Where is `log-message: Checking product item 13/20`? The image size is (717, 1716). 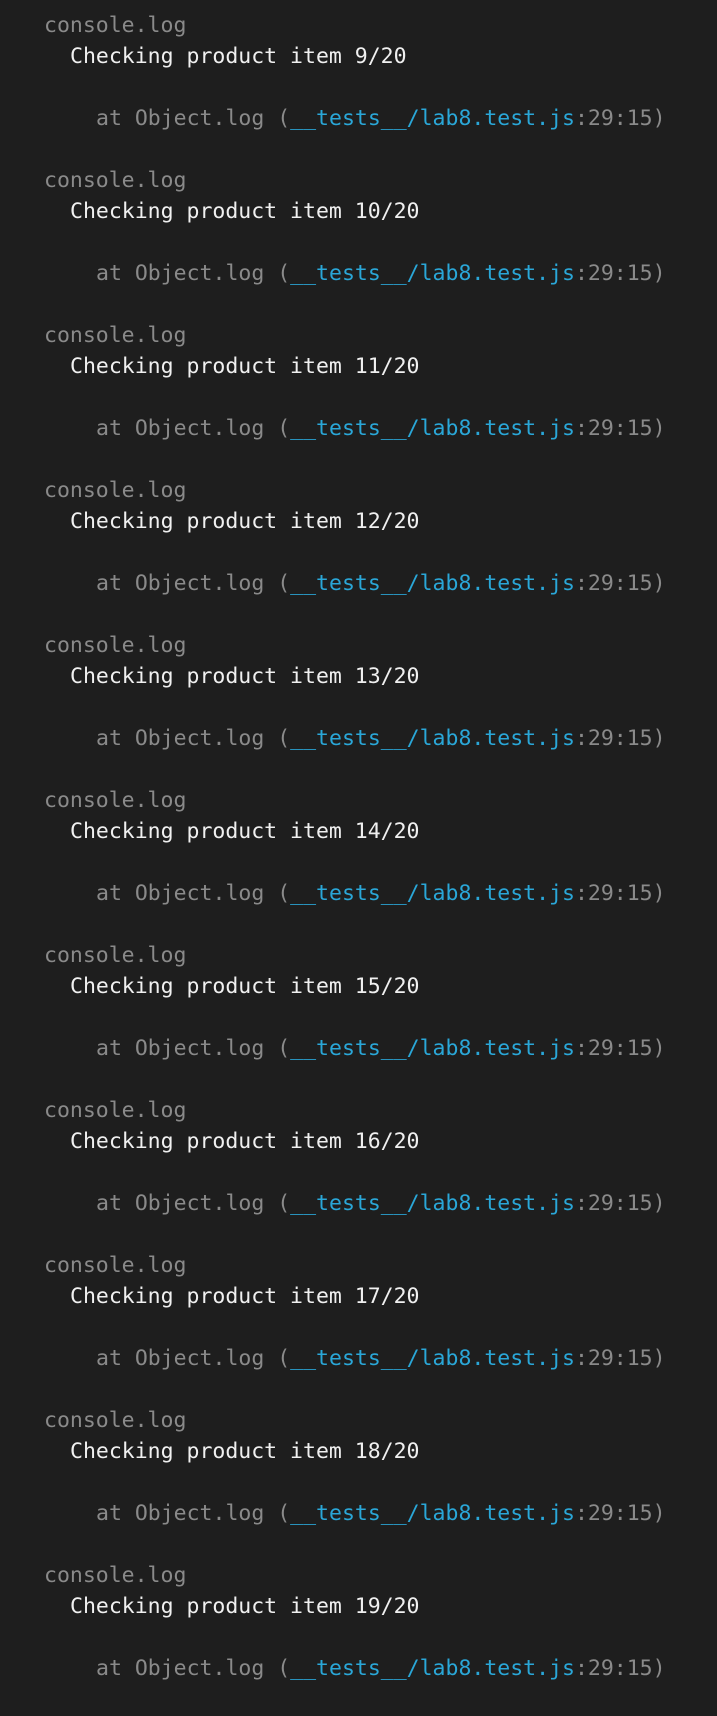 log-message: Checking product item 13/20 is located at coordinates (245, 676).